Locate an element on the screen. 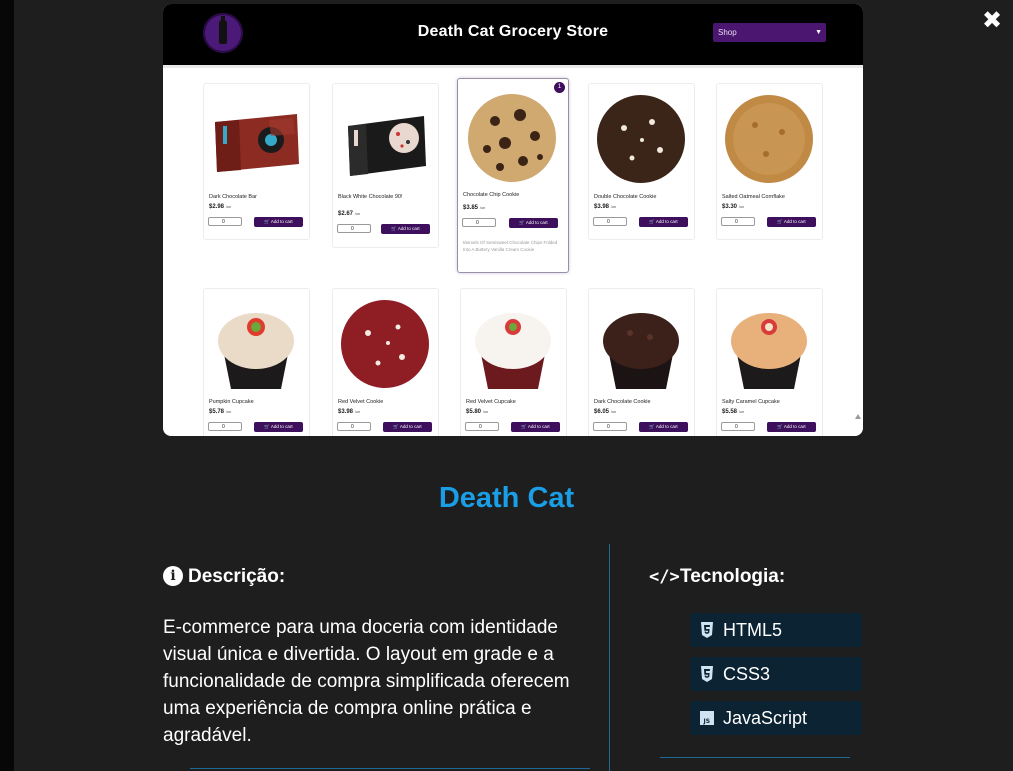 This screenshot has width=1013, height=771. product-price: $5.58 /un is located at coordinates (733, 412).